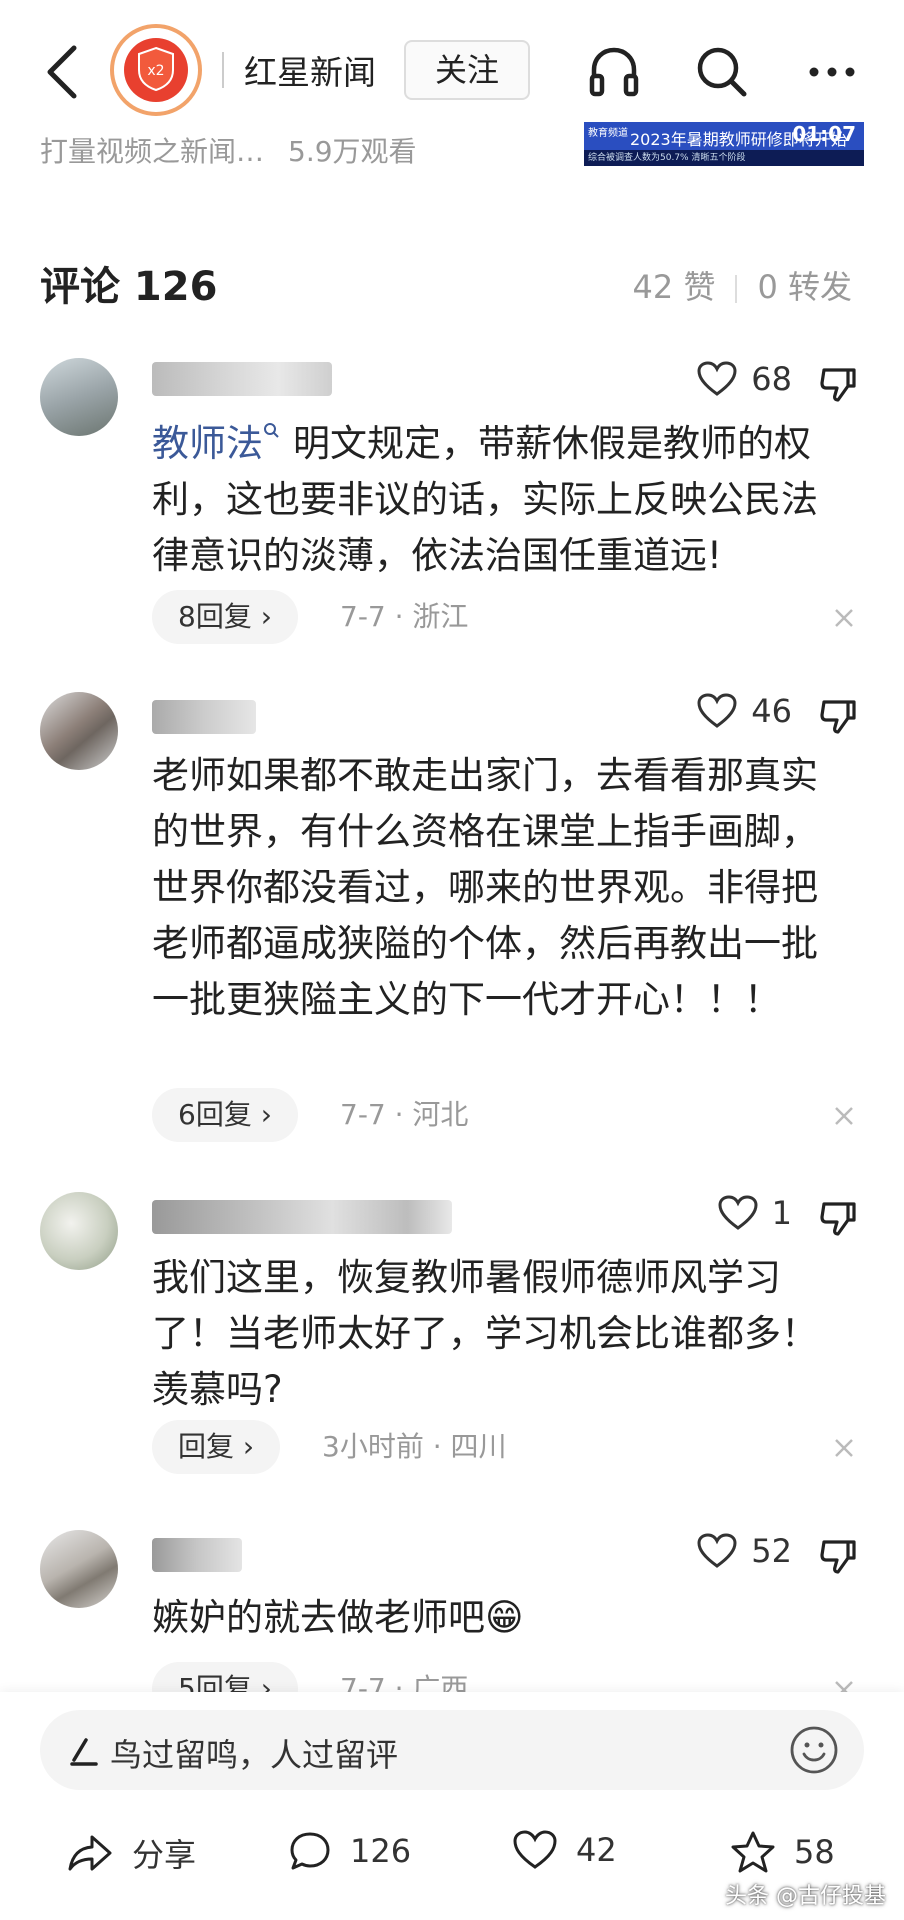 The height and width of the screenshot is (1920, 904). I want to click on like-stat: 42 赞, so click(674, 287).